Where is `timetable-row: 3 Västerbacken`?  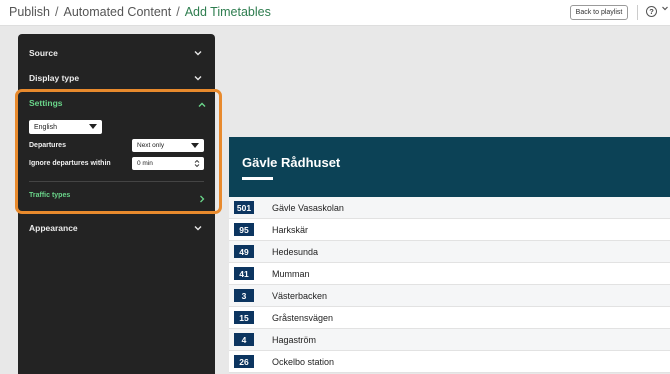 timetable-row: 3 Västerbacken is located at coordinates (449, 296).